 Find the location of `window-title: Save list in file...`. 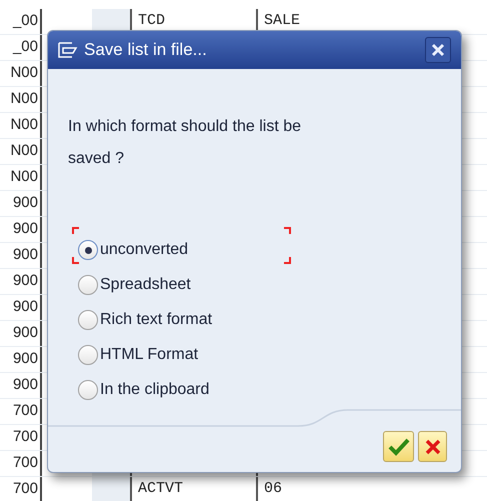

window-title: Save list in file... is located at coordinates (146, 50).